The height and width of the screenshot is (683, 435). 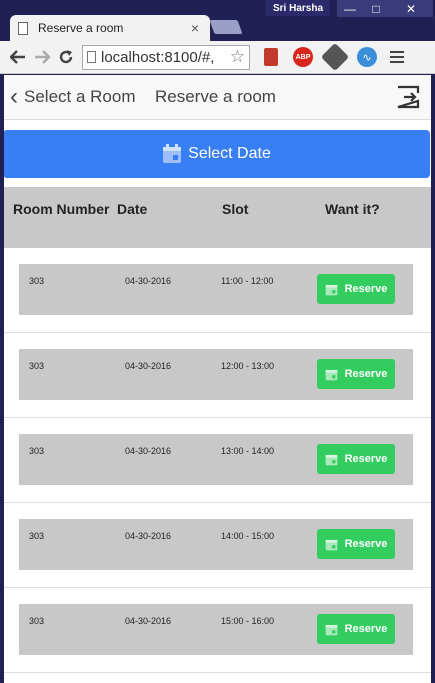 I want to click on new-tab-button, so click(x=226, y=27).